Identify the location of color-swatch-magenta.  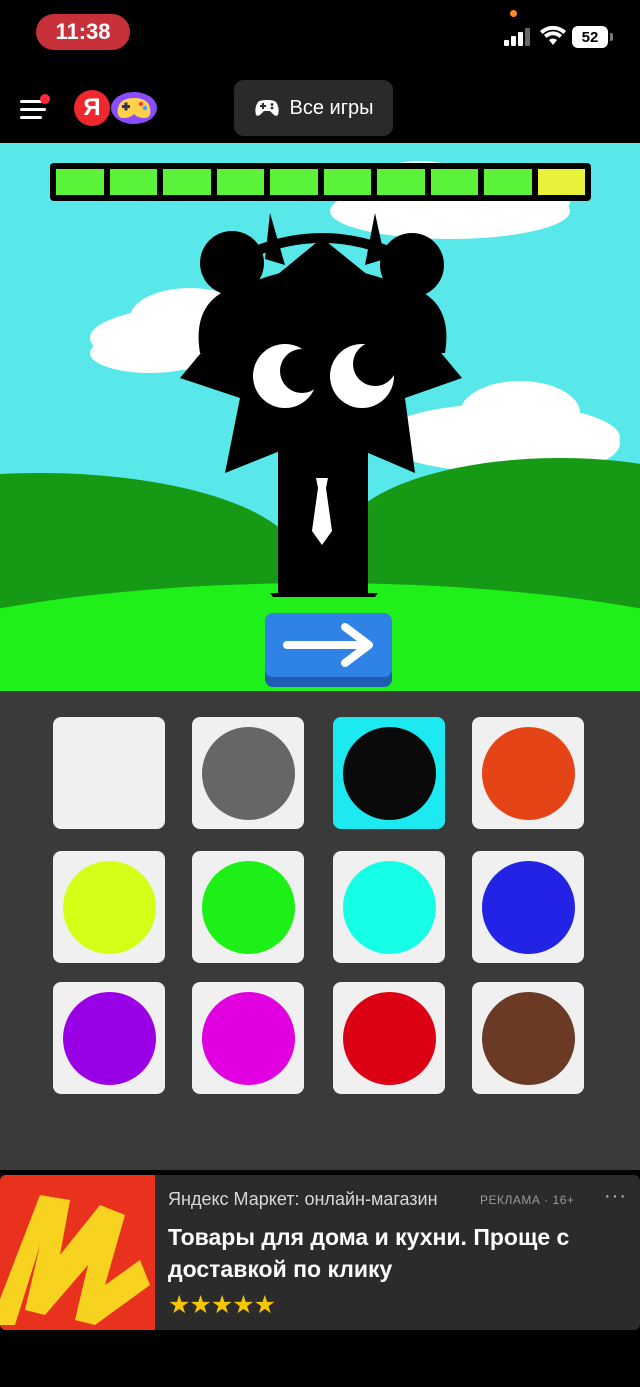
(248, 1038).